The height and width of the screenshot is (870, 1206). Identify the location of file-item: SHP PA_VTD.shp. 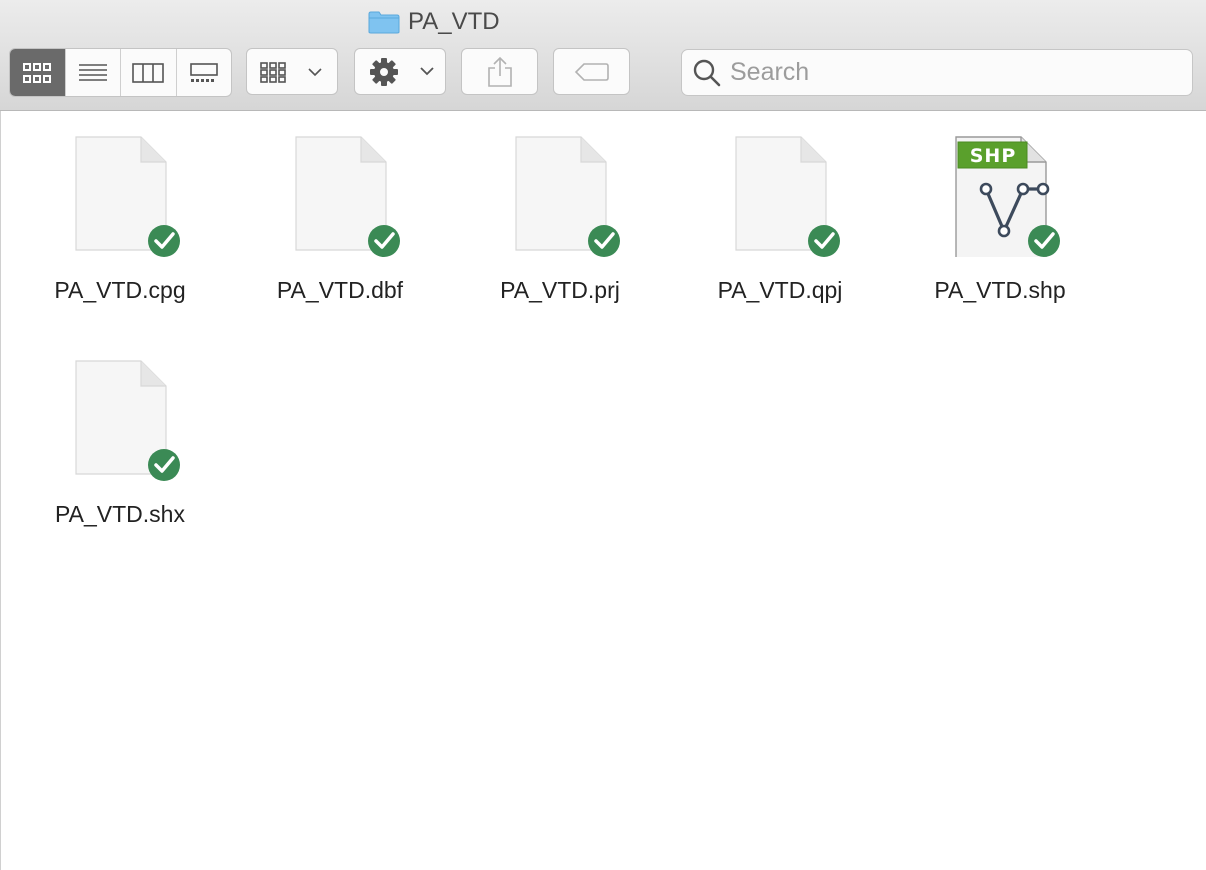
(1000, 217).